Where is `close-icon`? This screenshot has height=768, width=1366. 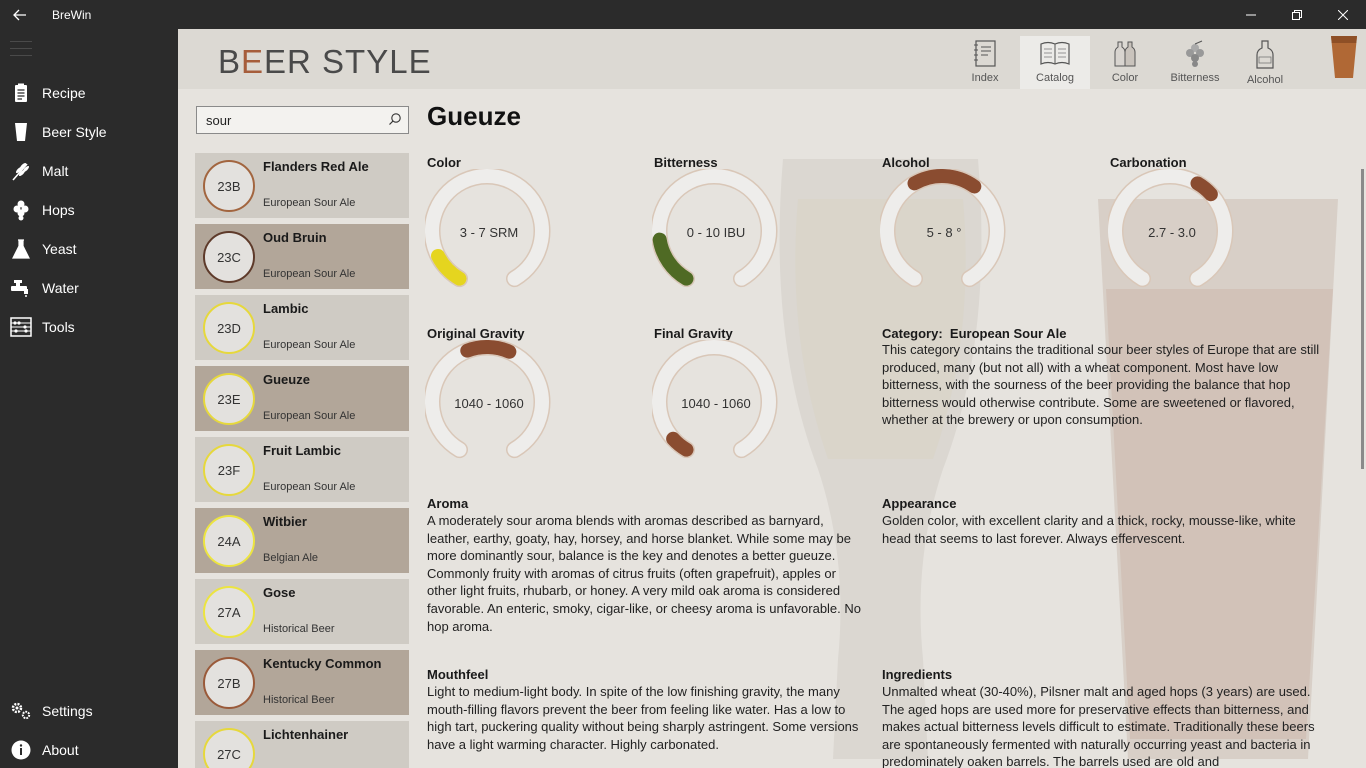
close-icon is located at coordinates (1343, 14).